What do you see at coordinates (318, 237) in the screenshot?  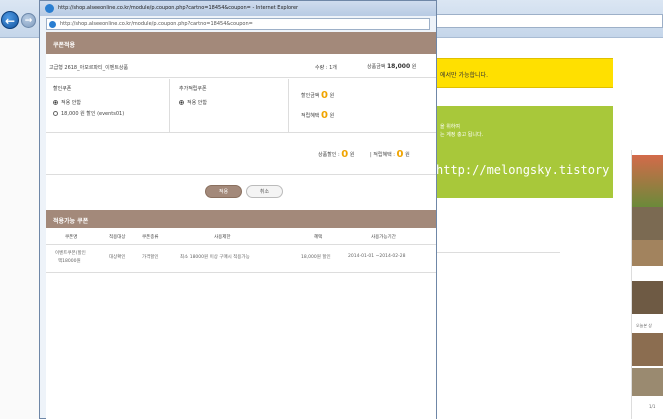 I see `column-header: 혜택` at bounding box center [318, 237].